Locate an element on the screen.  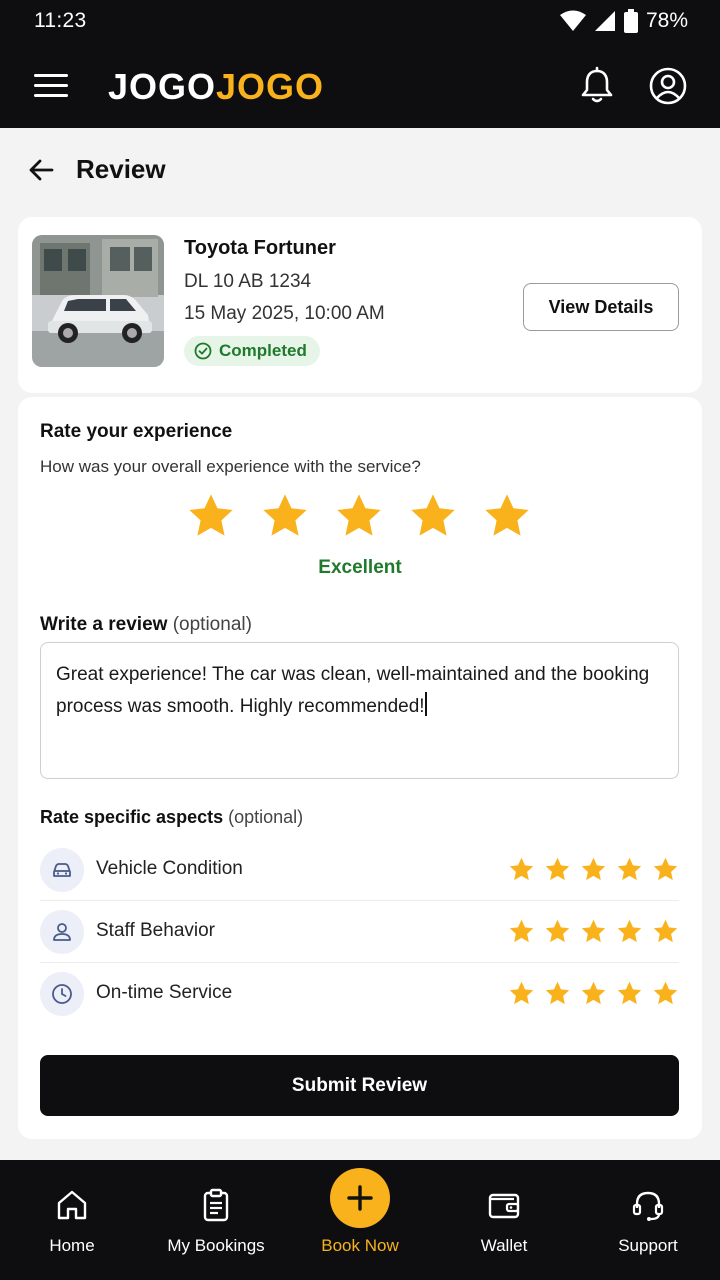
menu-button is located at coordinates (51, 87).